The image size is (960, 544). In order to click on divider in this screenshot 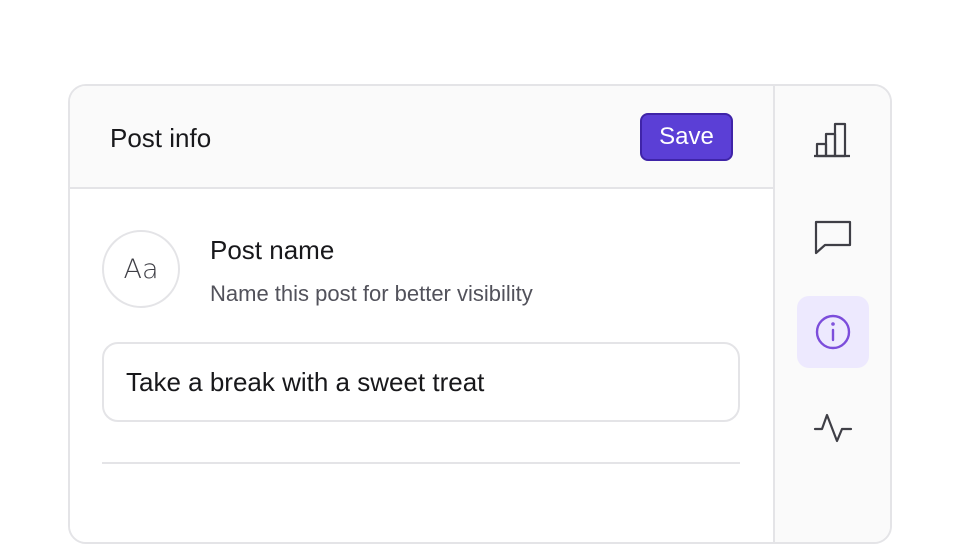, I will do `click(421, 463)`.